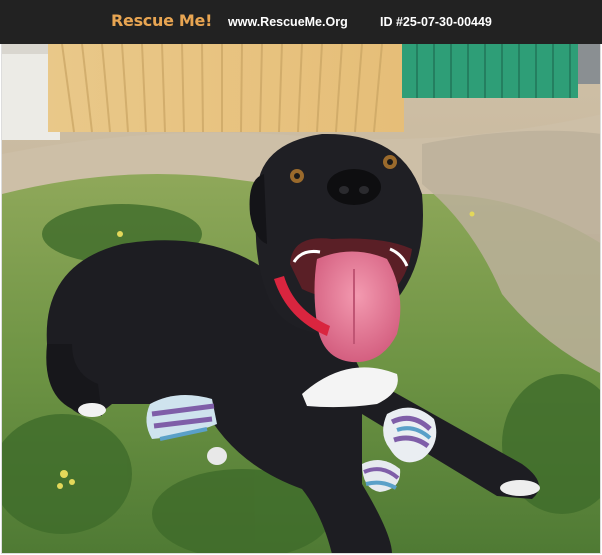  Describe the element at coordinates (436, 22) in the screenshot. I see `listing-id: ID #25-07-30-00449` at that location.